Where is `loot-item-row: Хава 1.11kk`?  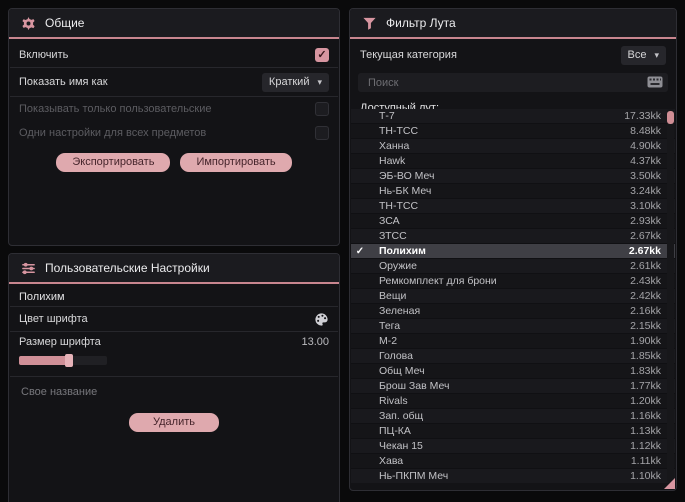 loot-item-row: Хава 1.11kk is located at coordinates (513, 461).